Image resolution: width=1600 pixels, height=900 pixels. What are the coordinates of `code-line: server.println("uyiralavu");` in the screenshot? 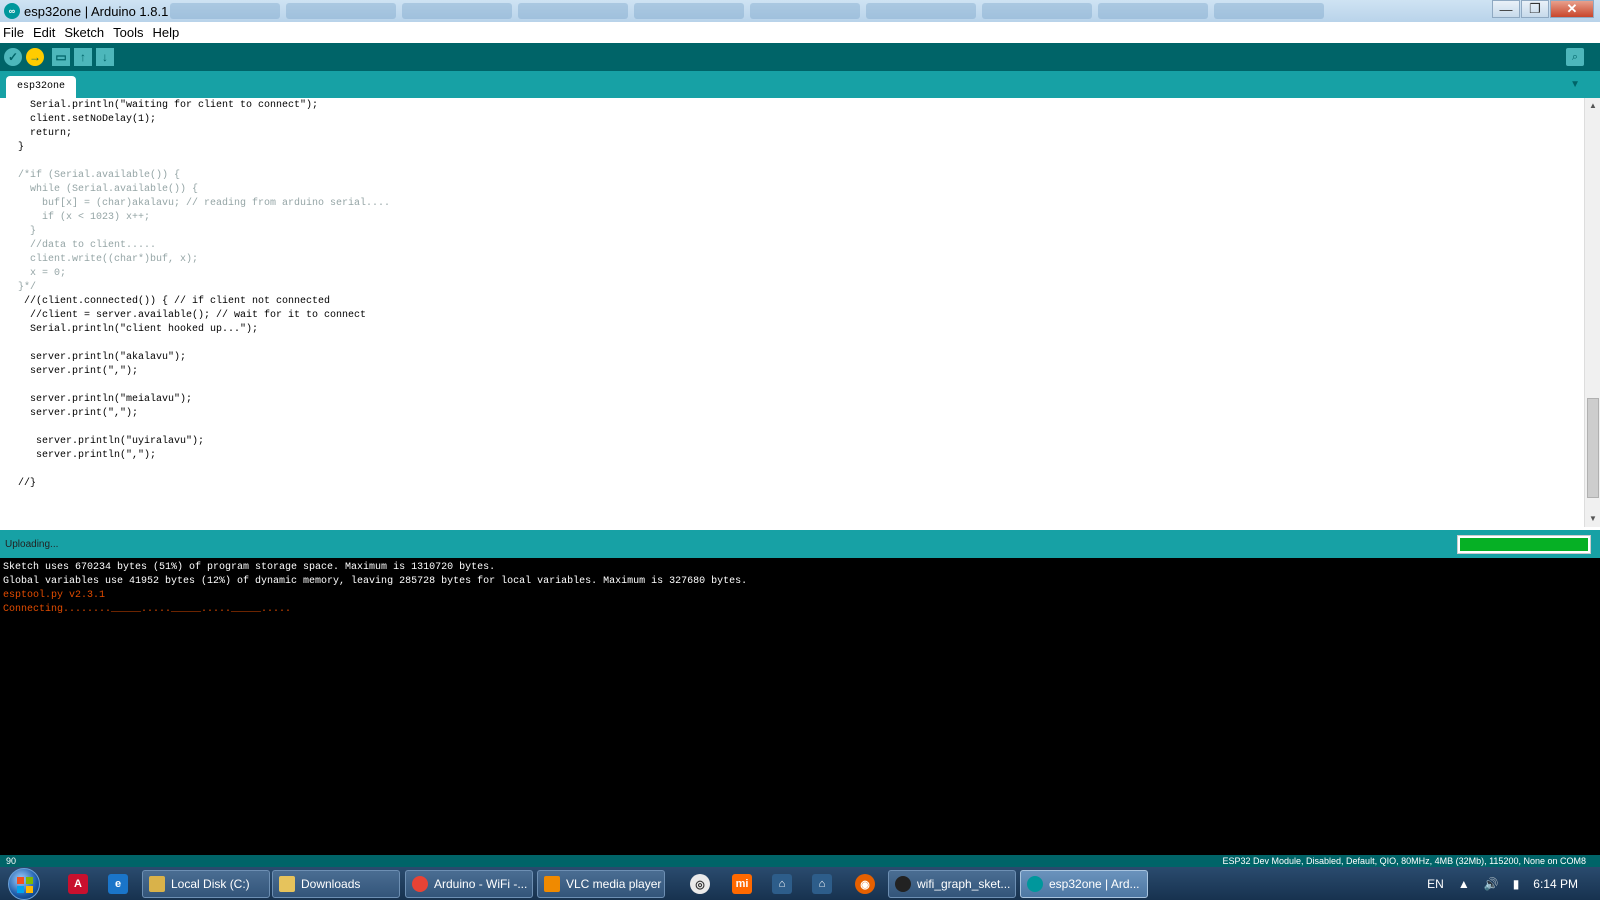 It's located at (105, 441).